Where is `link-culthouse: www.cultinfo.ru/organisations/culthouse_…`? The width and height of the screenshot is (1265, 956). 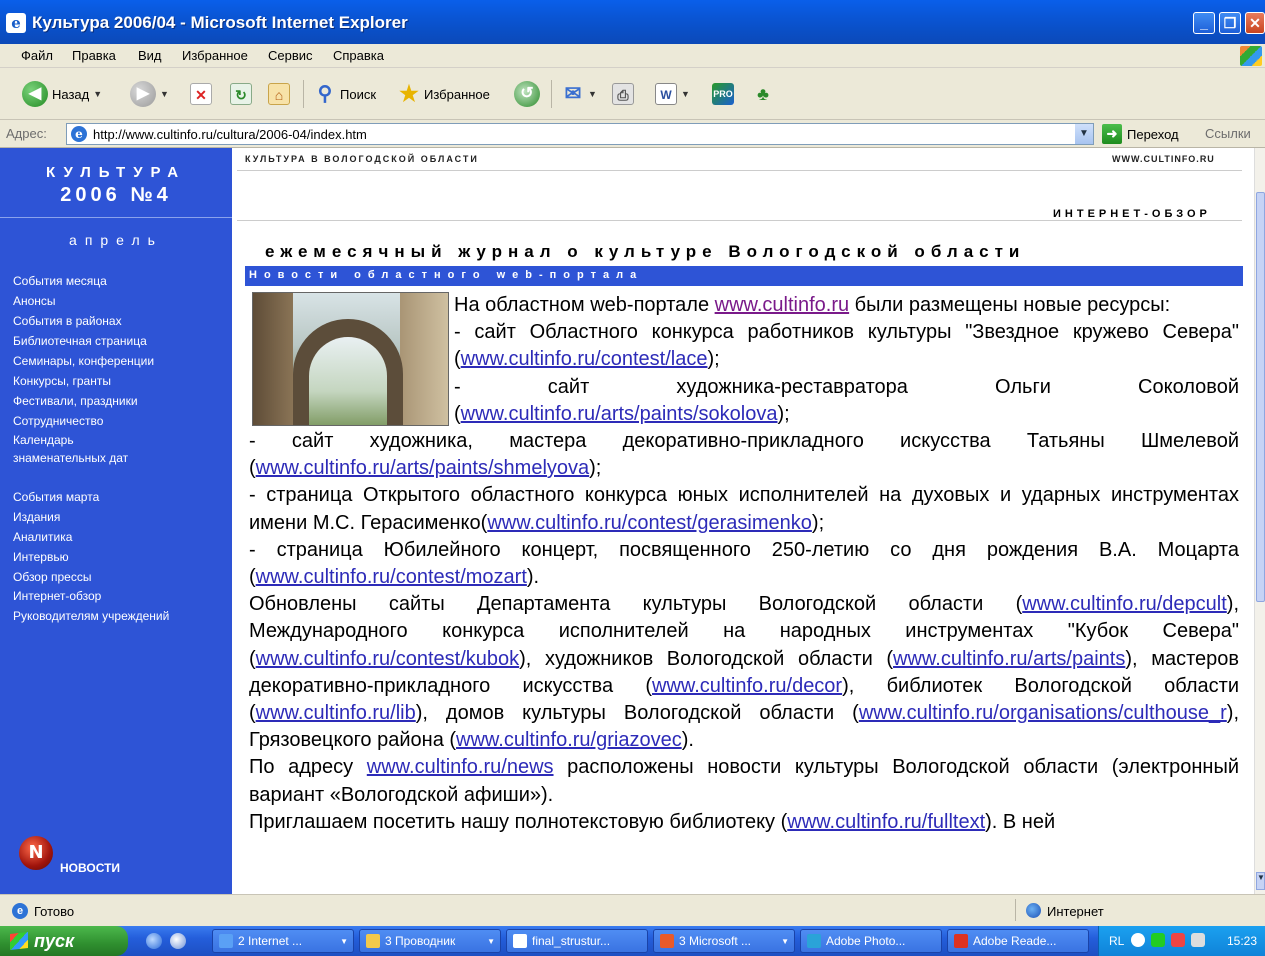
link-culthouse: www.cultinfo.ru/organisations/culthouse_… is located at coordinates (1043, 713).